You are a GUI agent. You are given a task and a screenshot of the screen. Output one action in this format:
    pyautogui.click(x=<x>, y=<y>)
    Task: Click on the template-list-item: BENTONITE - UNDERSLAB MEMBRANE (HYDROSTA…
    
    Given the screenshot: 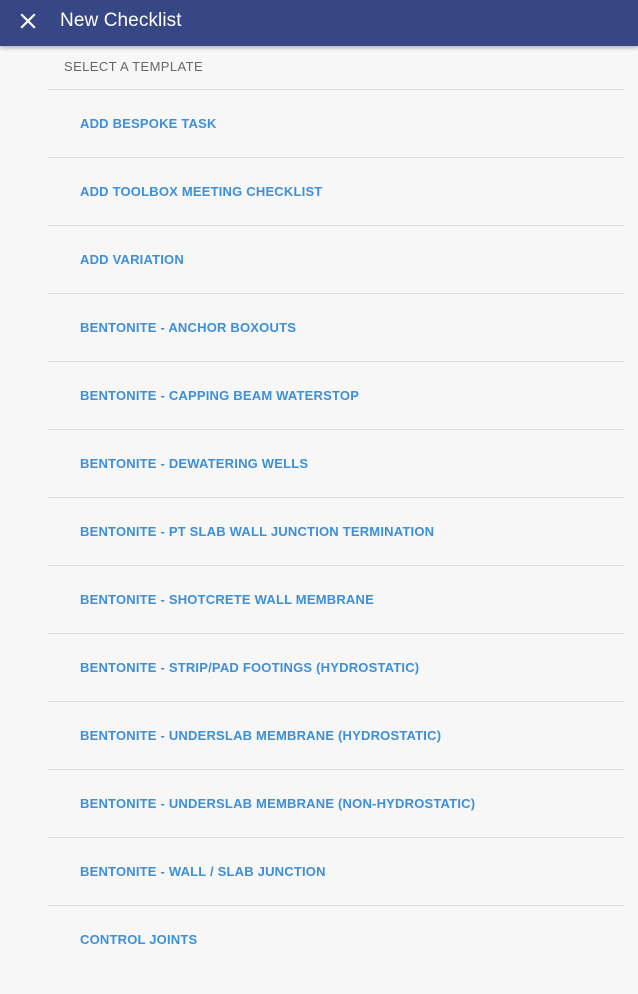 What is the action you would take?
    pyautogui.click(x=336, y=736)
    